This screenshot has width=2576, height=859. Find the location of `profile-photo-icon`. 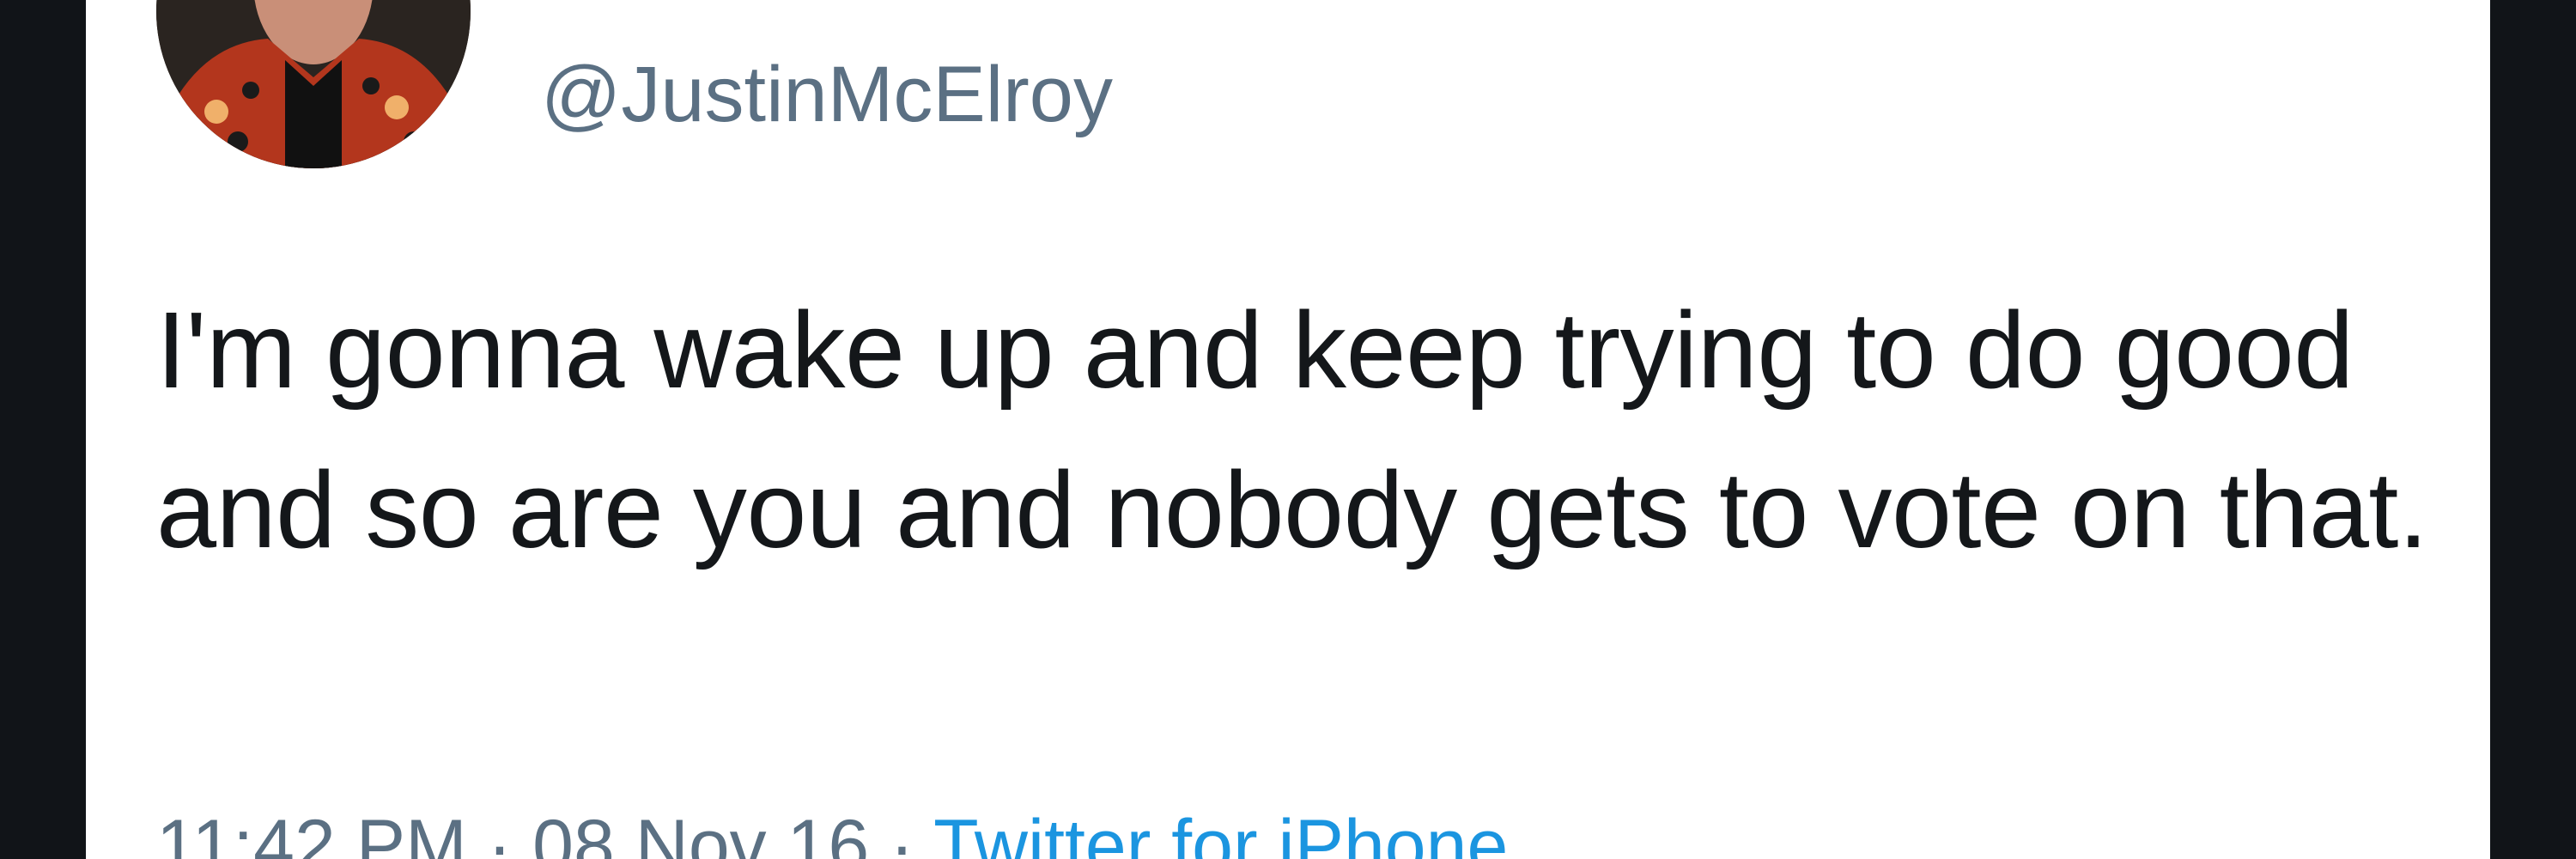

profile-photo-icon is located at coordinates (313, 84).